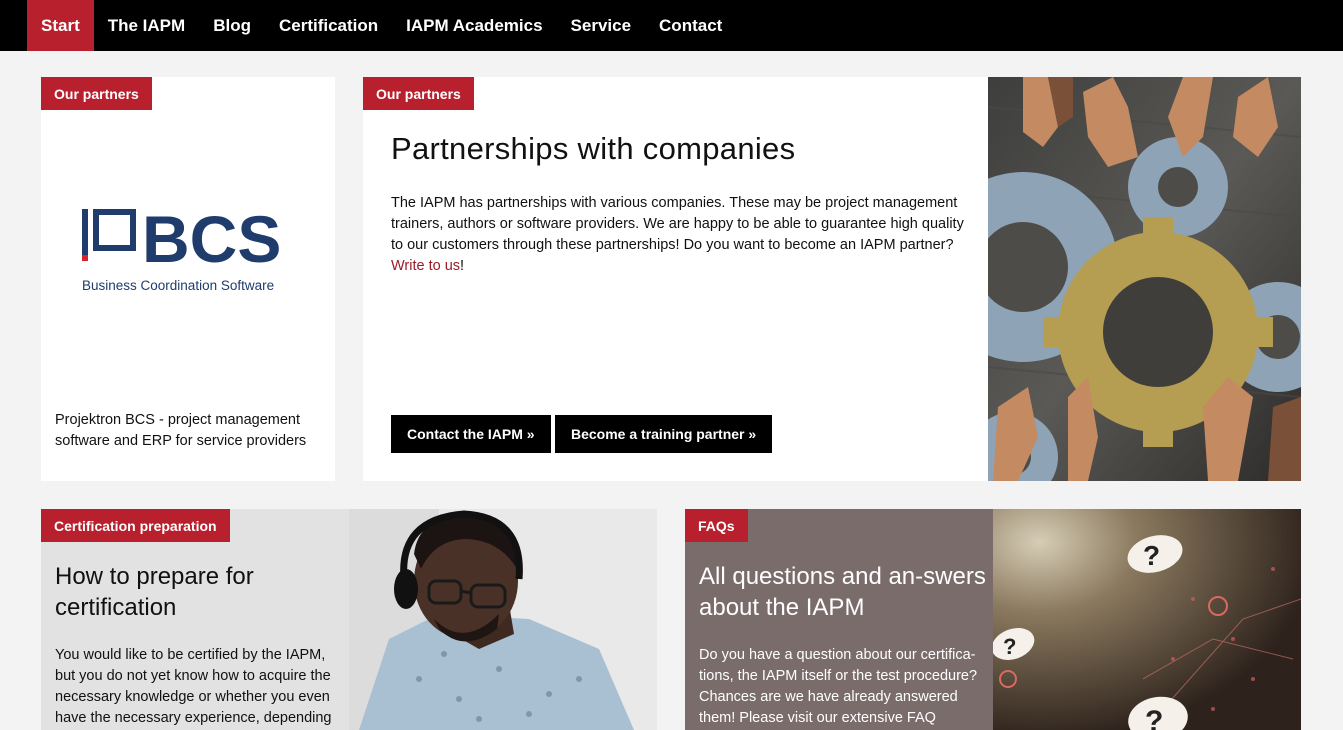 This screenshot has width=1343, height=730. Describe the element at coordinates (601, 25) in the screenshot. I see `nav-item-service: Service` at that location.